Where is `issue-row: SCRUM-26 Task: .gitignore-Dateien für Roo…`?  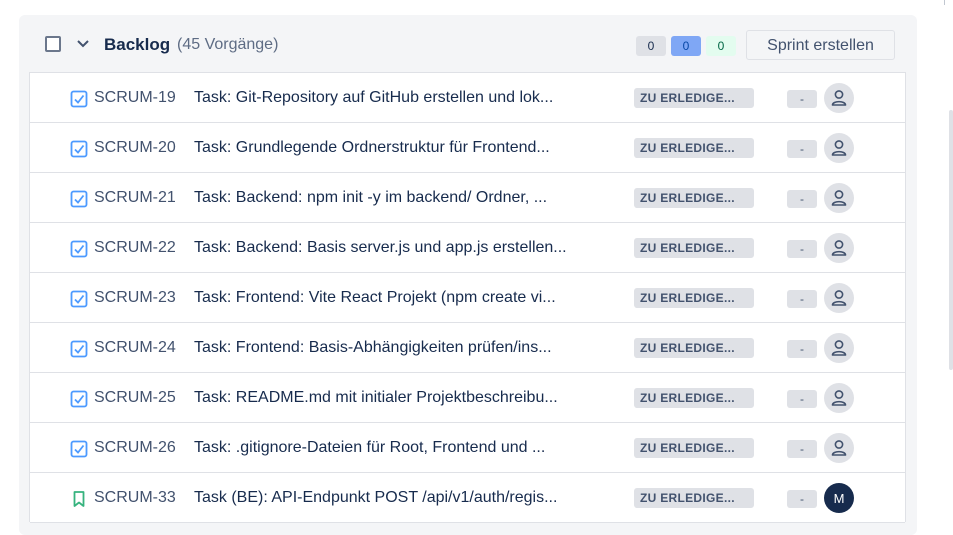
issue-row: SCRUM-26 Task: .gitignore-Dateien für Roo… is located at coordinates (467, 448).